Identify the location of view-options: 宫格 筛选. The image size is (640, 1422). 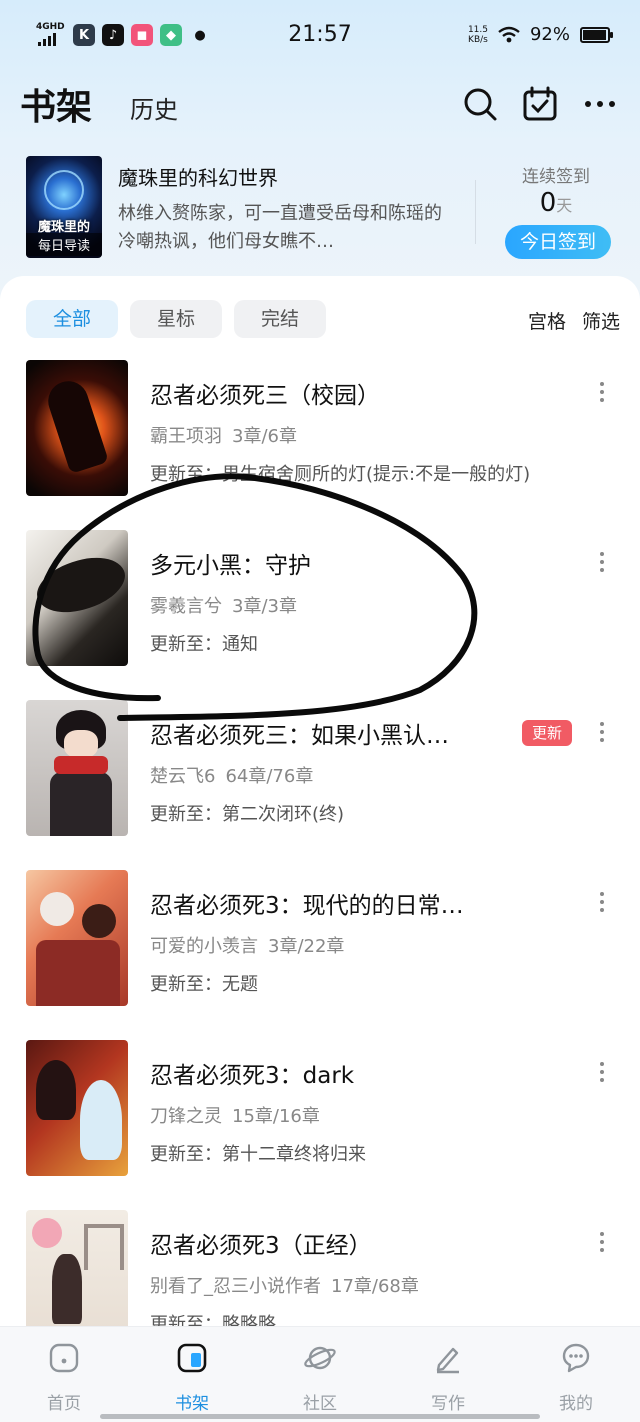
(574, 320).